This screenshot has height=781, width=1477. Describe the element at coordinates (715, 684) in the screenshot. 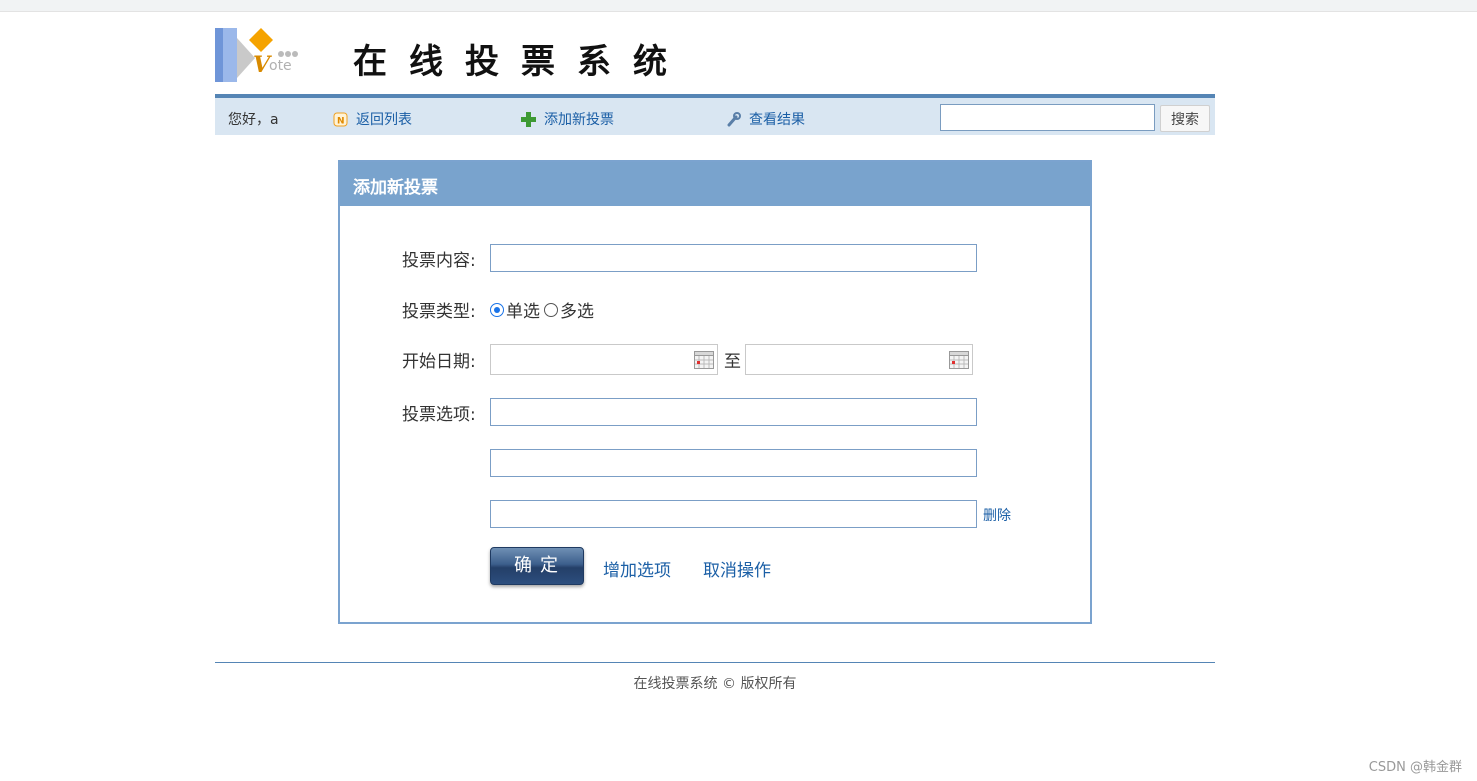

I see `footer-copyright: 在线投票系统 © 版权所有` at that location.